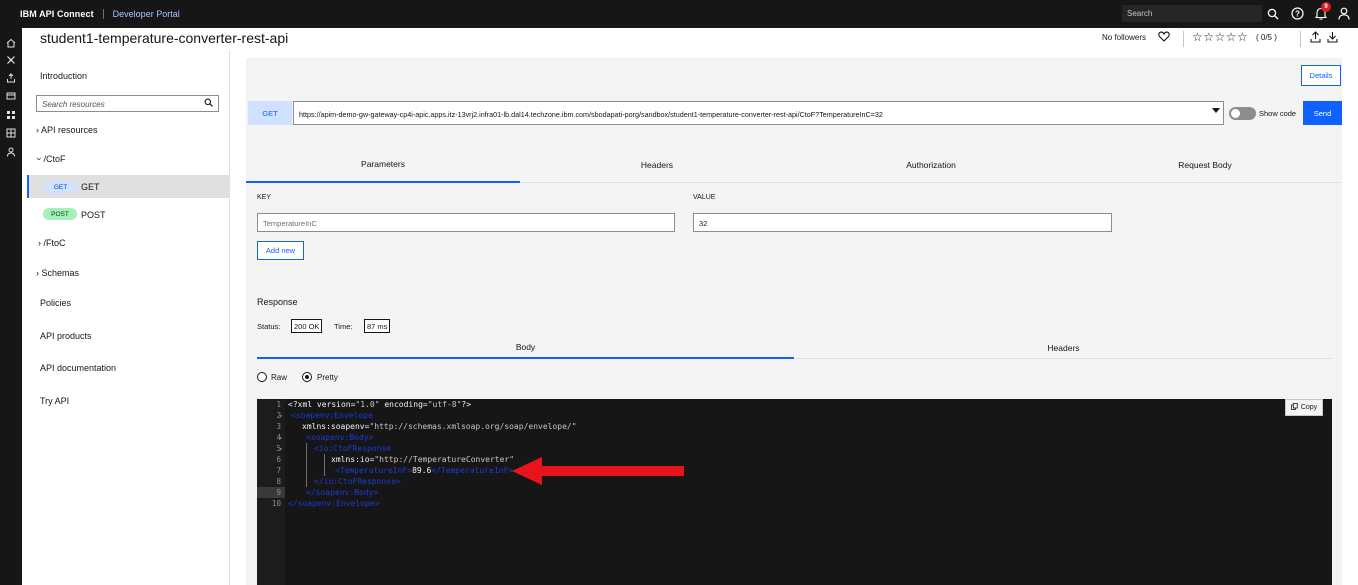 Image resolution: width=1358 pixels, height=585 pixels. What do you see at coordinates (383, 164) in the screenshot?
I see `tab-parameters: Parameters` at bounding box center [383, 164].